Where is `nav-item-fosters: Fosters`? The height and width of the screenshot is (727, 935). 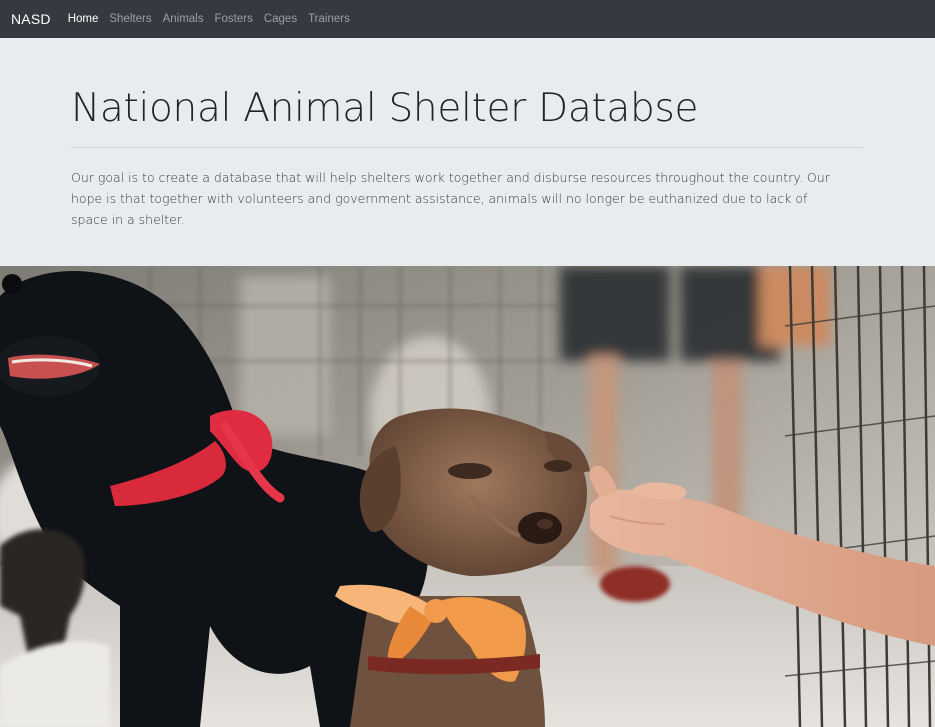
nav-item-fosters: Fosters is located at coordinates (233, 19).